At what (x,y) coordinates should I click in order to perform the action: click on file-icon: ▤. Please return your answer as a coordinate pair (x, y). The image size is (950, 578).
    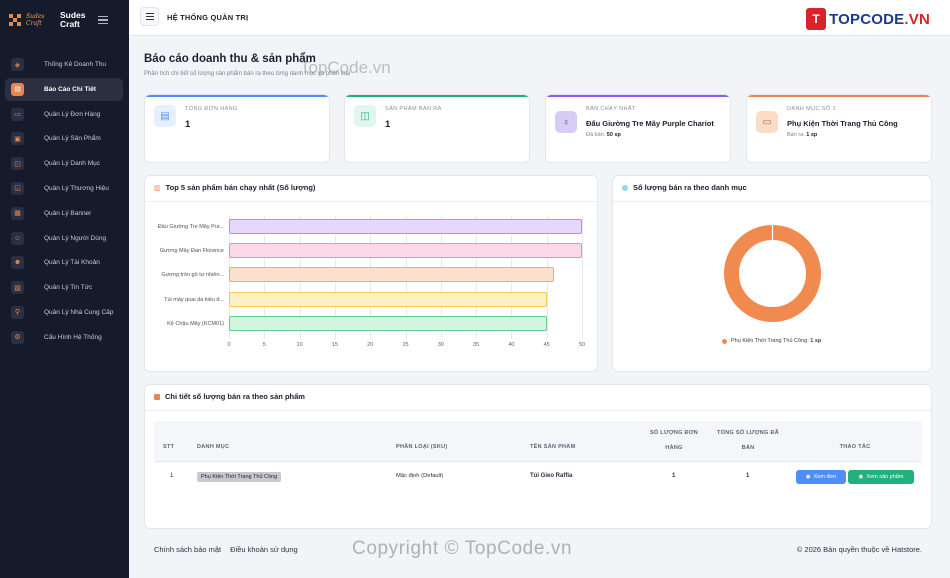
    Looking at the image, I should click on (165, 116).